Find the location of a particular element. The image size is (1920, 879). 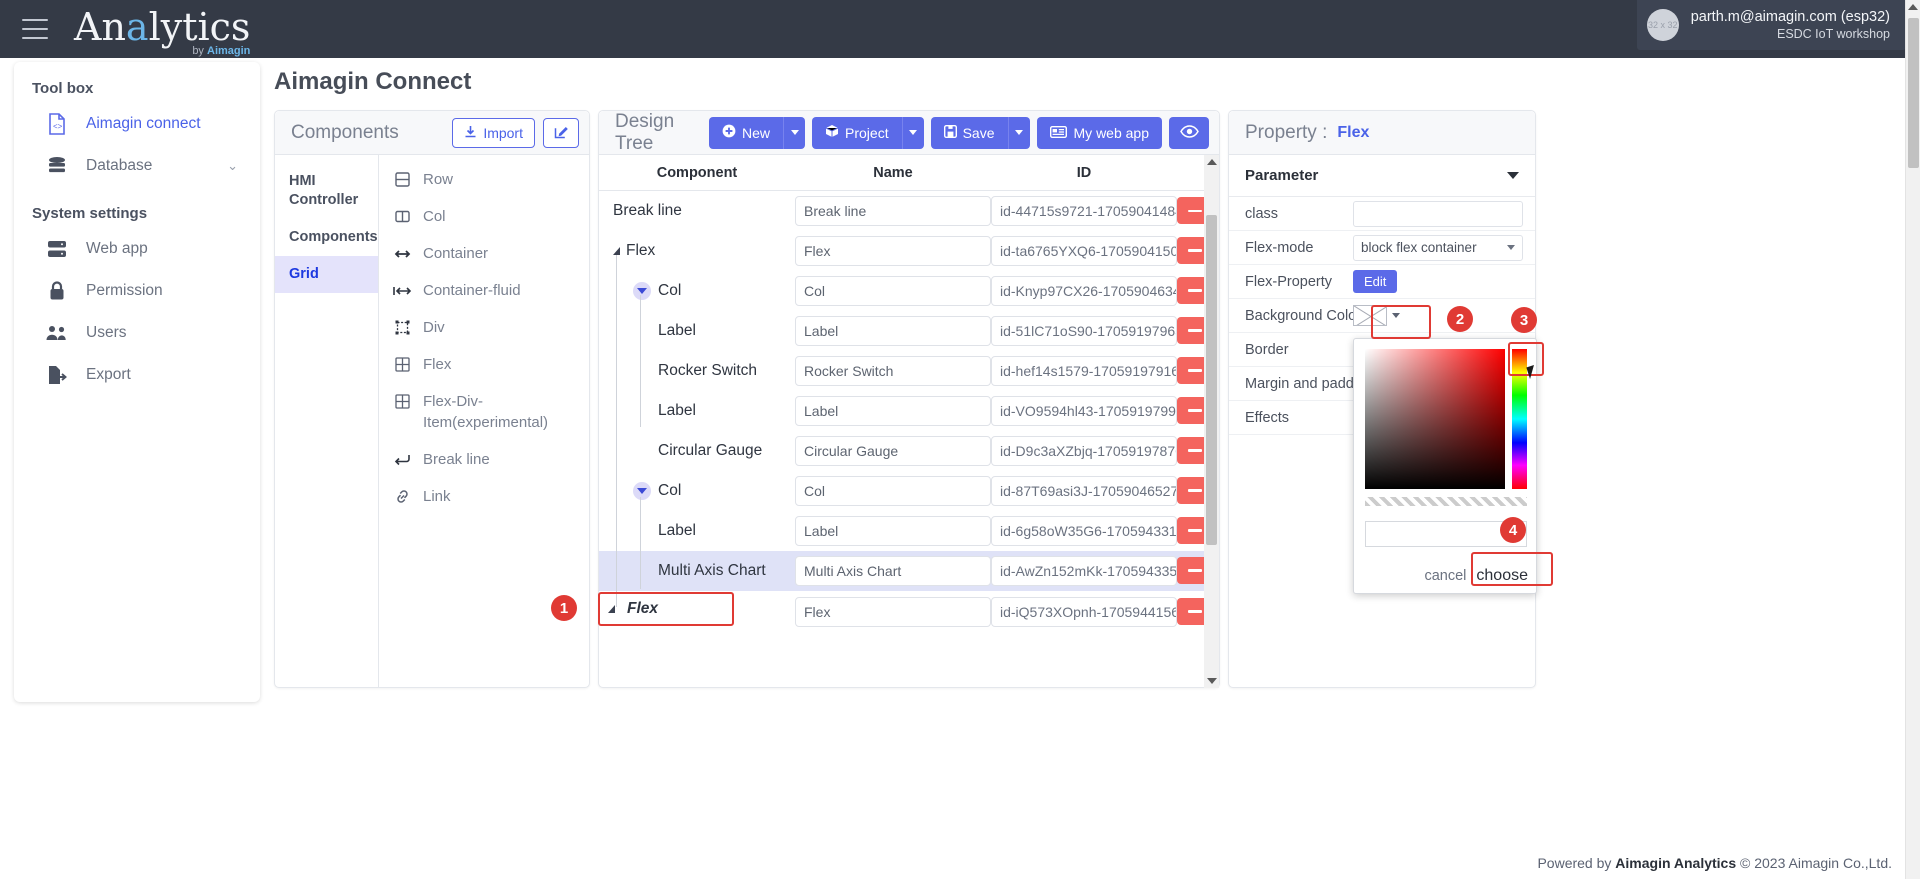

id-input: id-iQ573XOpnh-170594415665 is located at coordinates (1084, 611).